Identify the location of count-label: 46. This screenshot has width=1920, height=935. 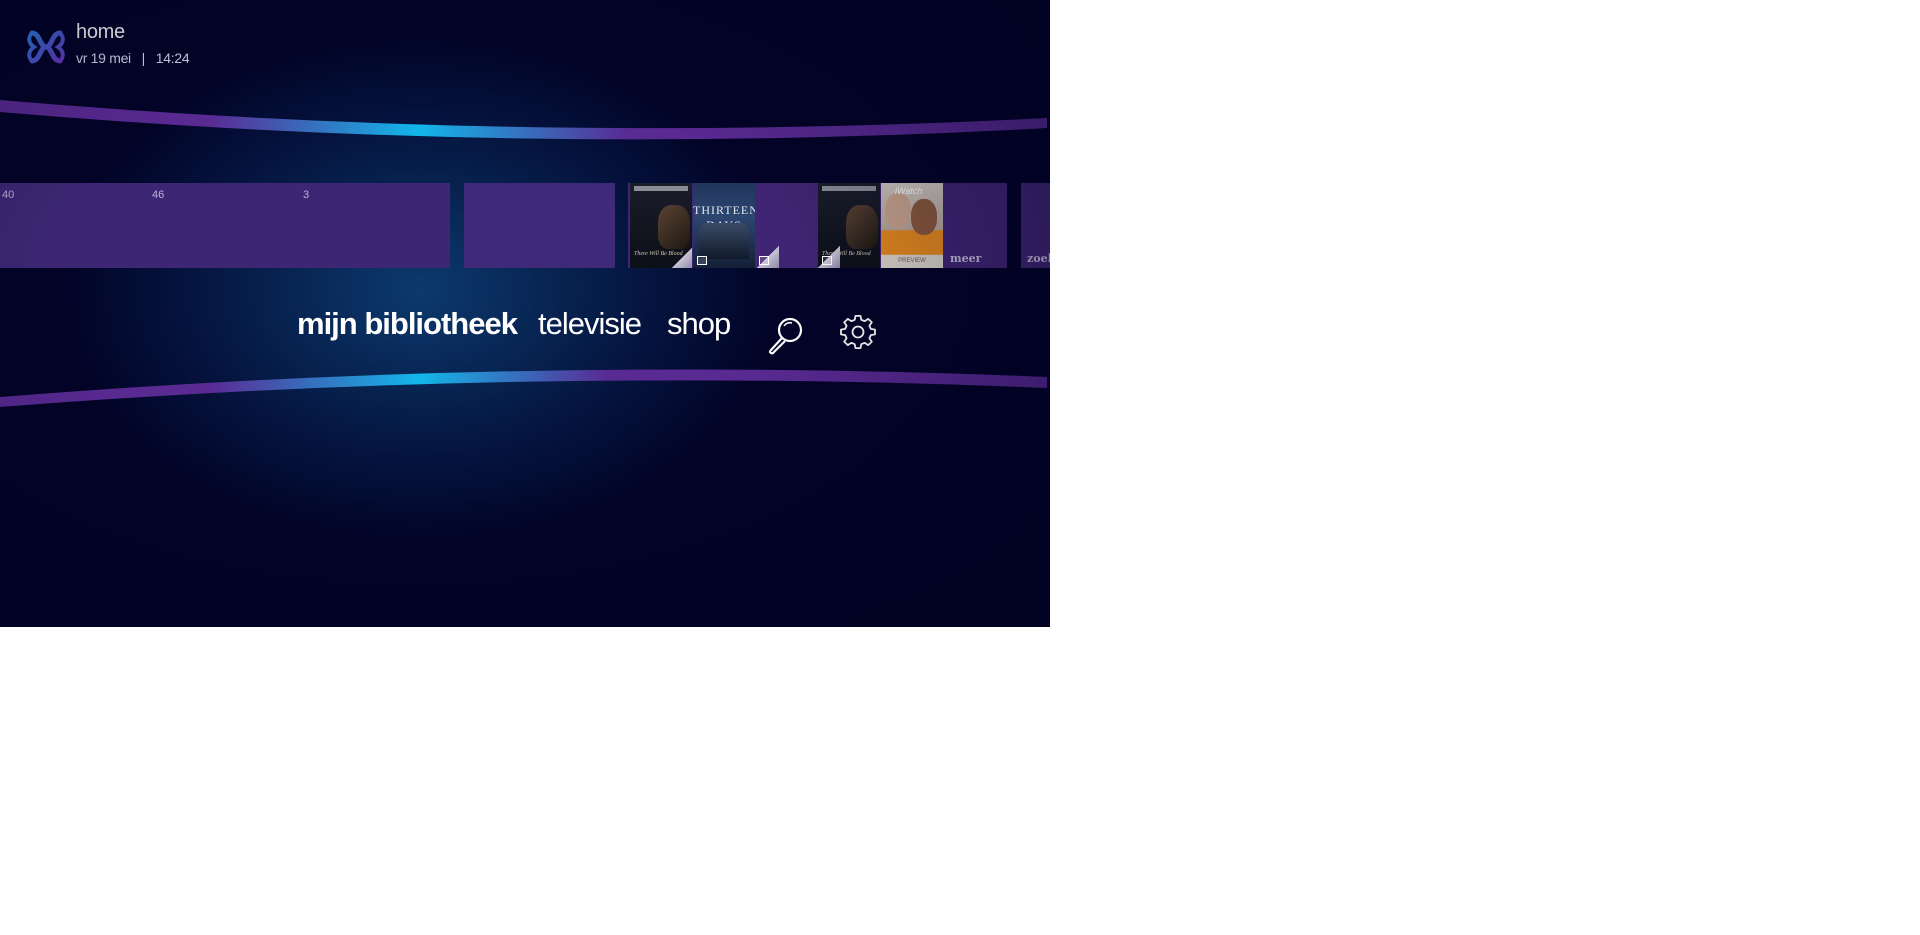
(158, 195).